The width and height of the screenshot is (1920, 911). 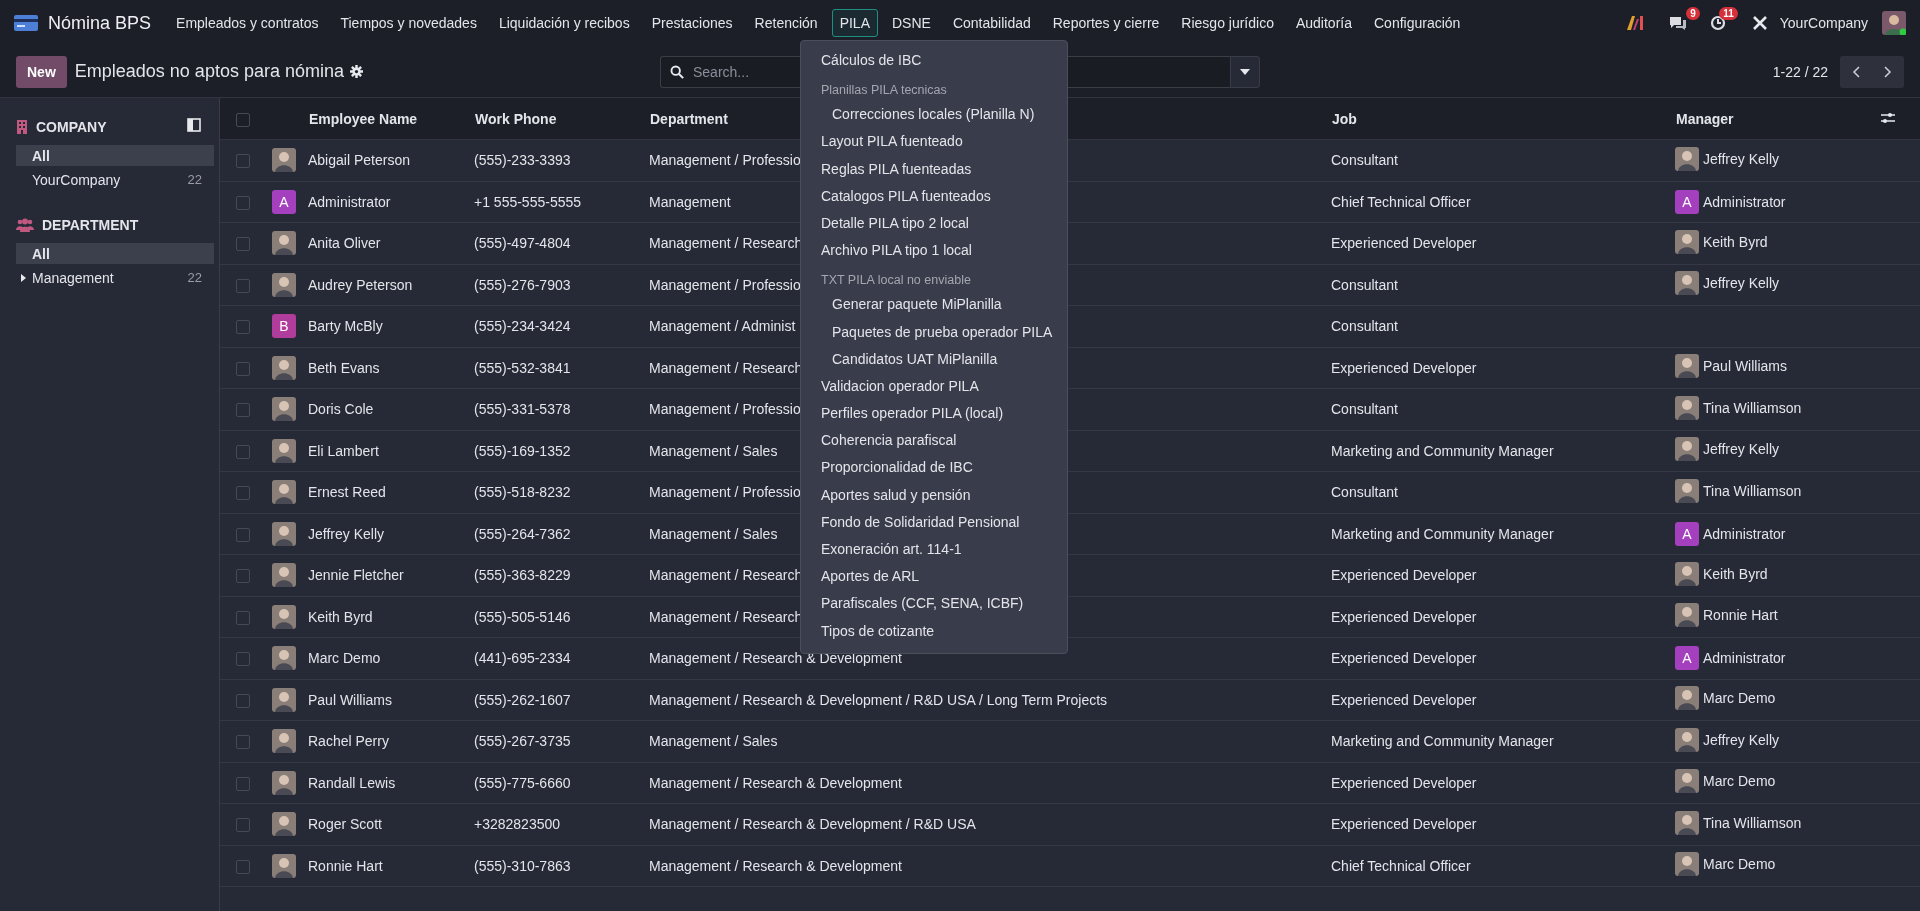 I want to click on avatar: B, so click(x=284, y=326).